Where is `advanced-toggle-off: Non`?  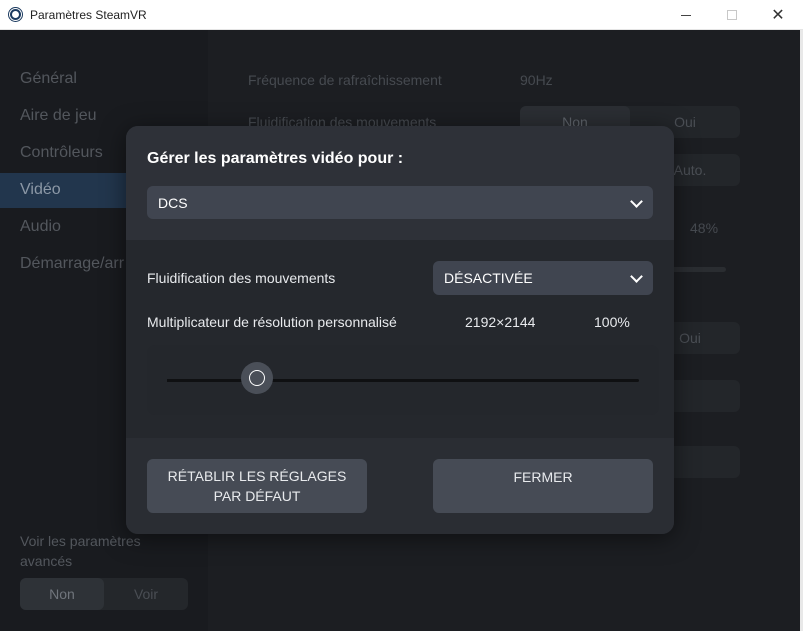 advanced-toggle-off: Non is located at coordinates (62, 594).